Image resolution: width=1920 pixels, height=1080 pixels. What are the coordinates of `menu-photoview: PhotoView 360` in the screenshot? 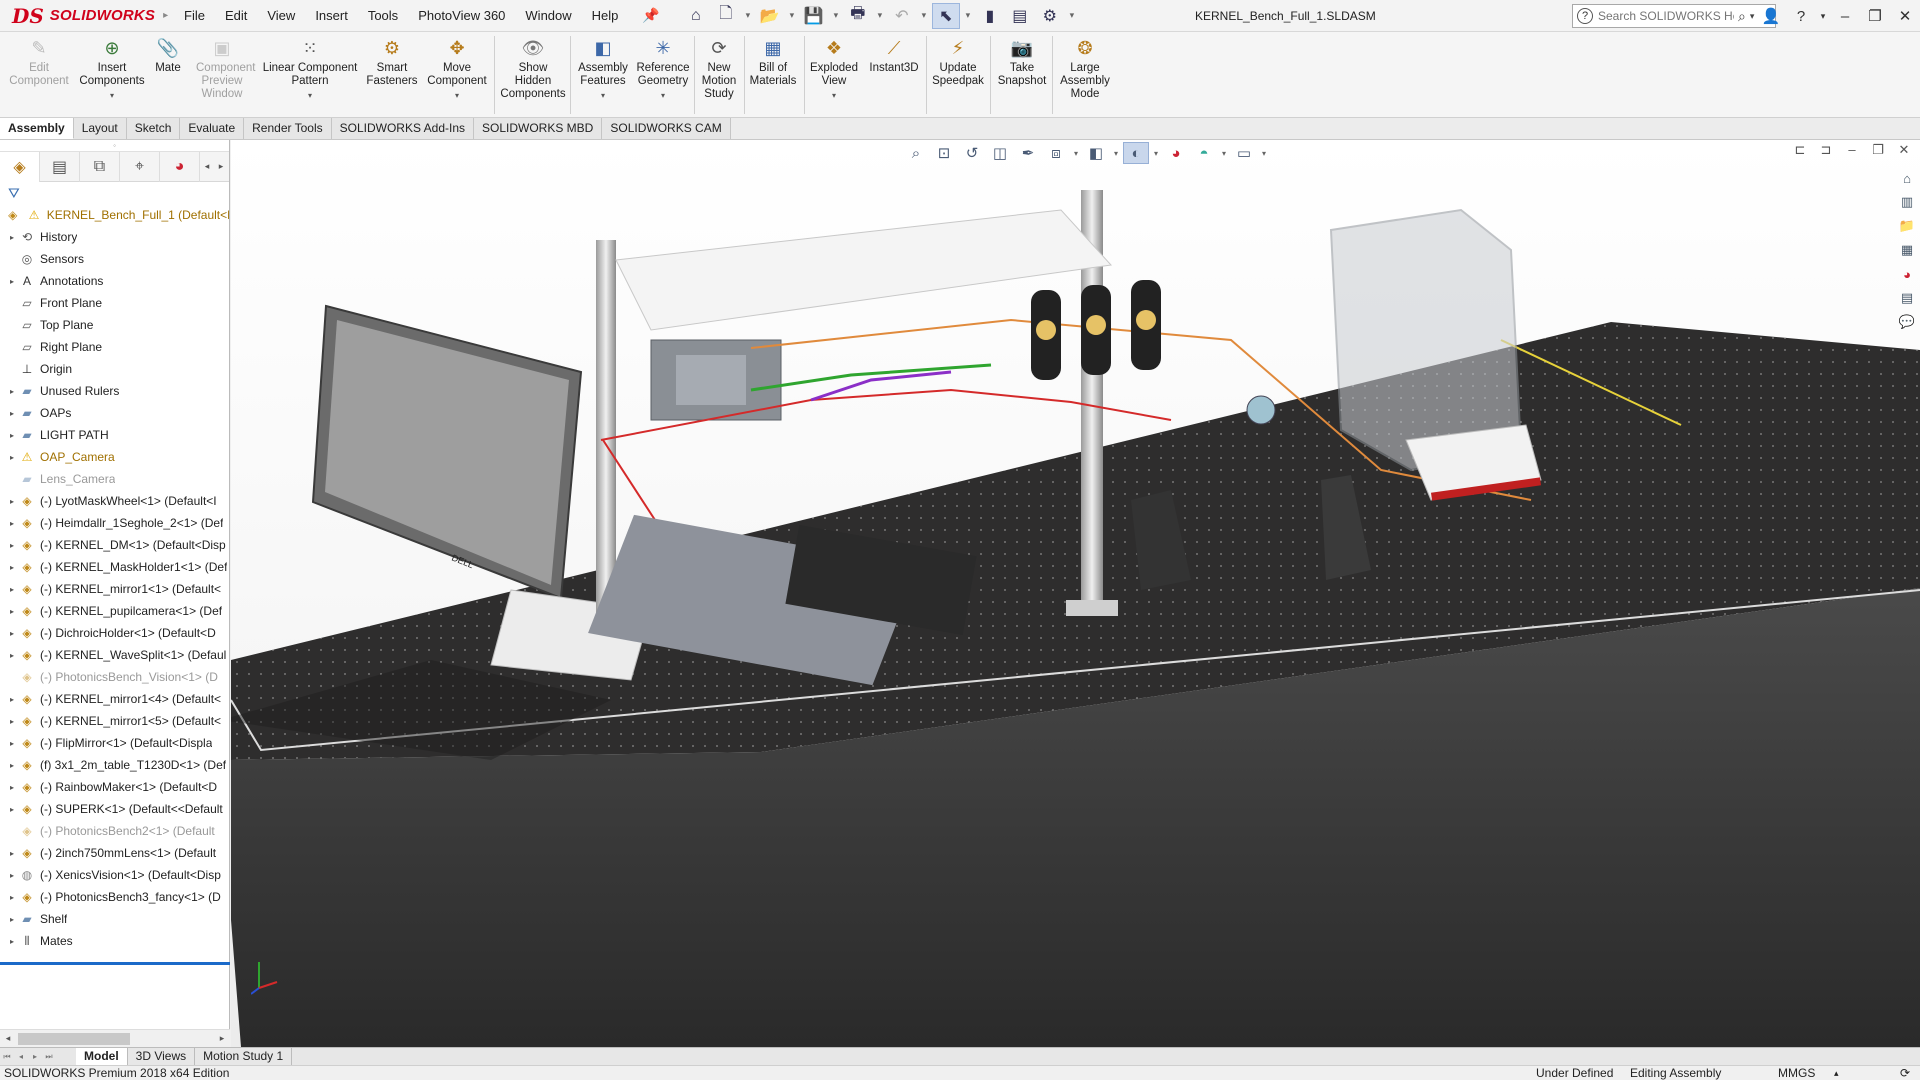 It's located at (461, 16).